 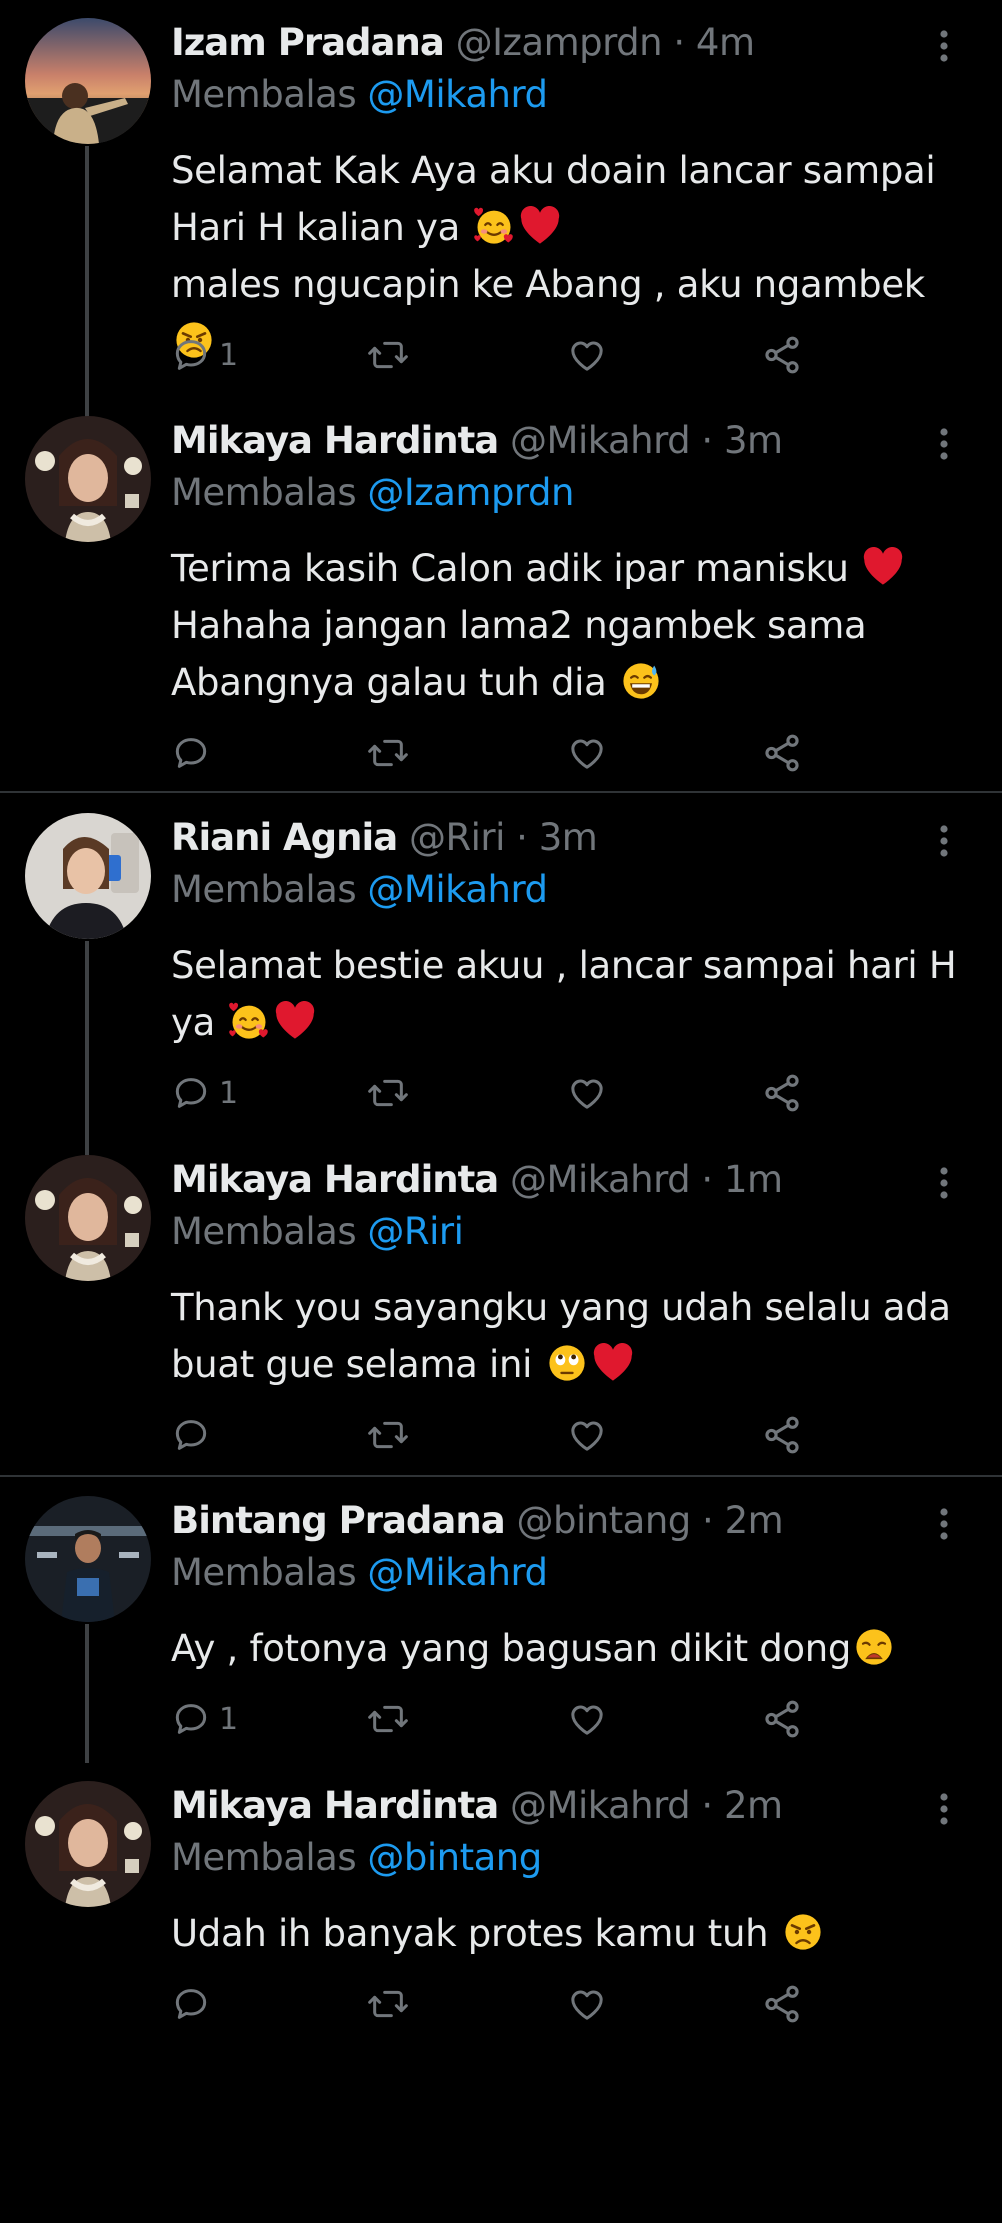 I want to click on tweet-text: Ay , fotonya yang bagusan dikit dong, so click(x=571, y=1648).